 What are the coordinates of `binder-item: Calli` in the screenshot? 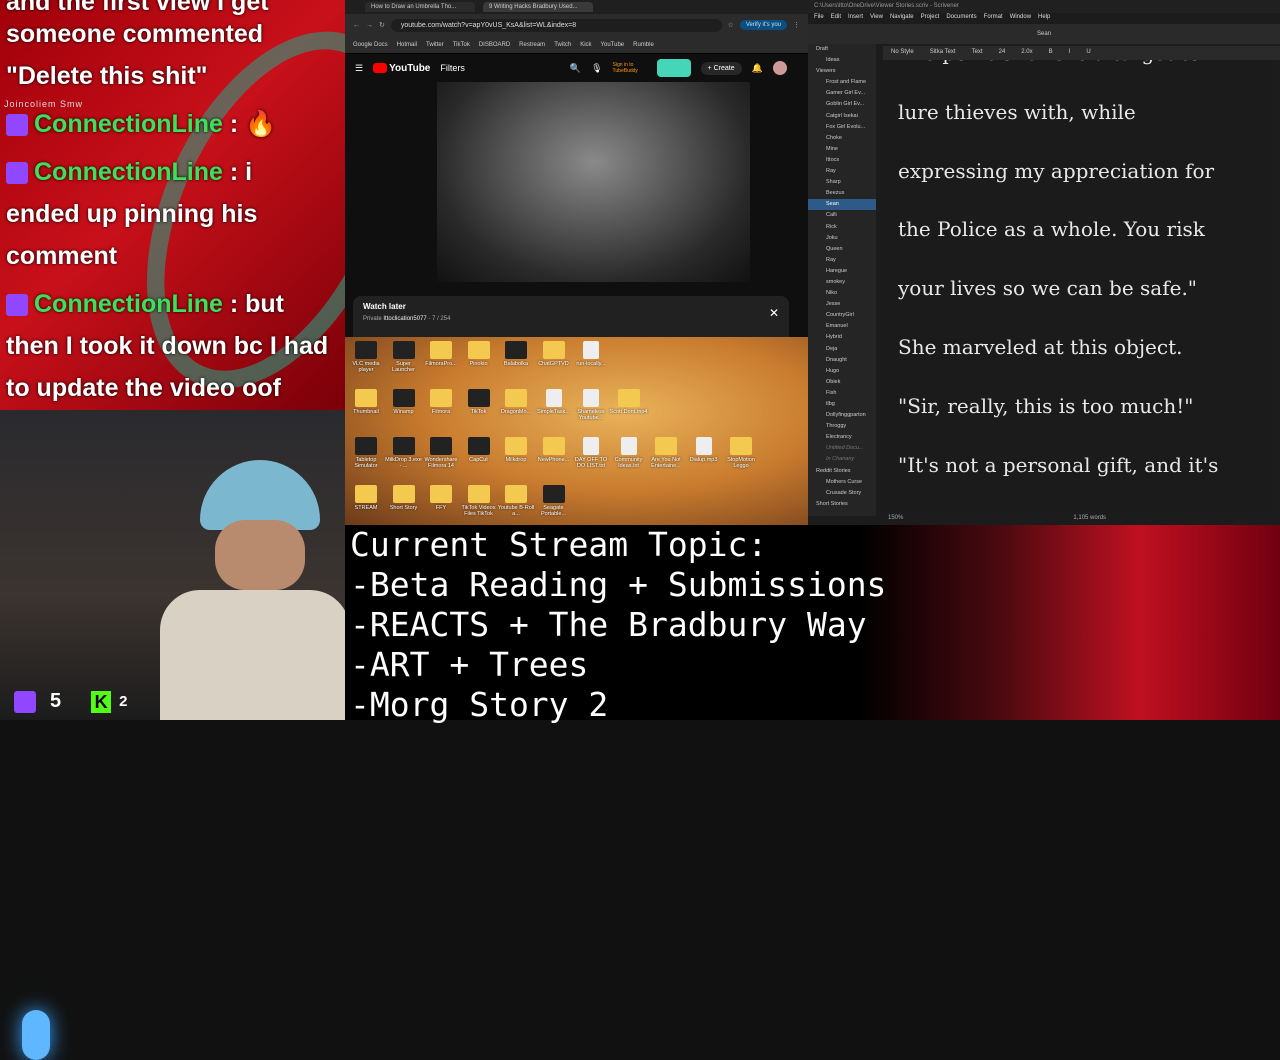 It's located at (842, 215).